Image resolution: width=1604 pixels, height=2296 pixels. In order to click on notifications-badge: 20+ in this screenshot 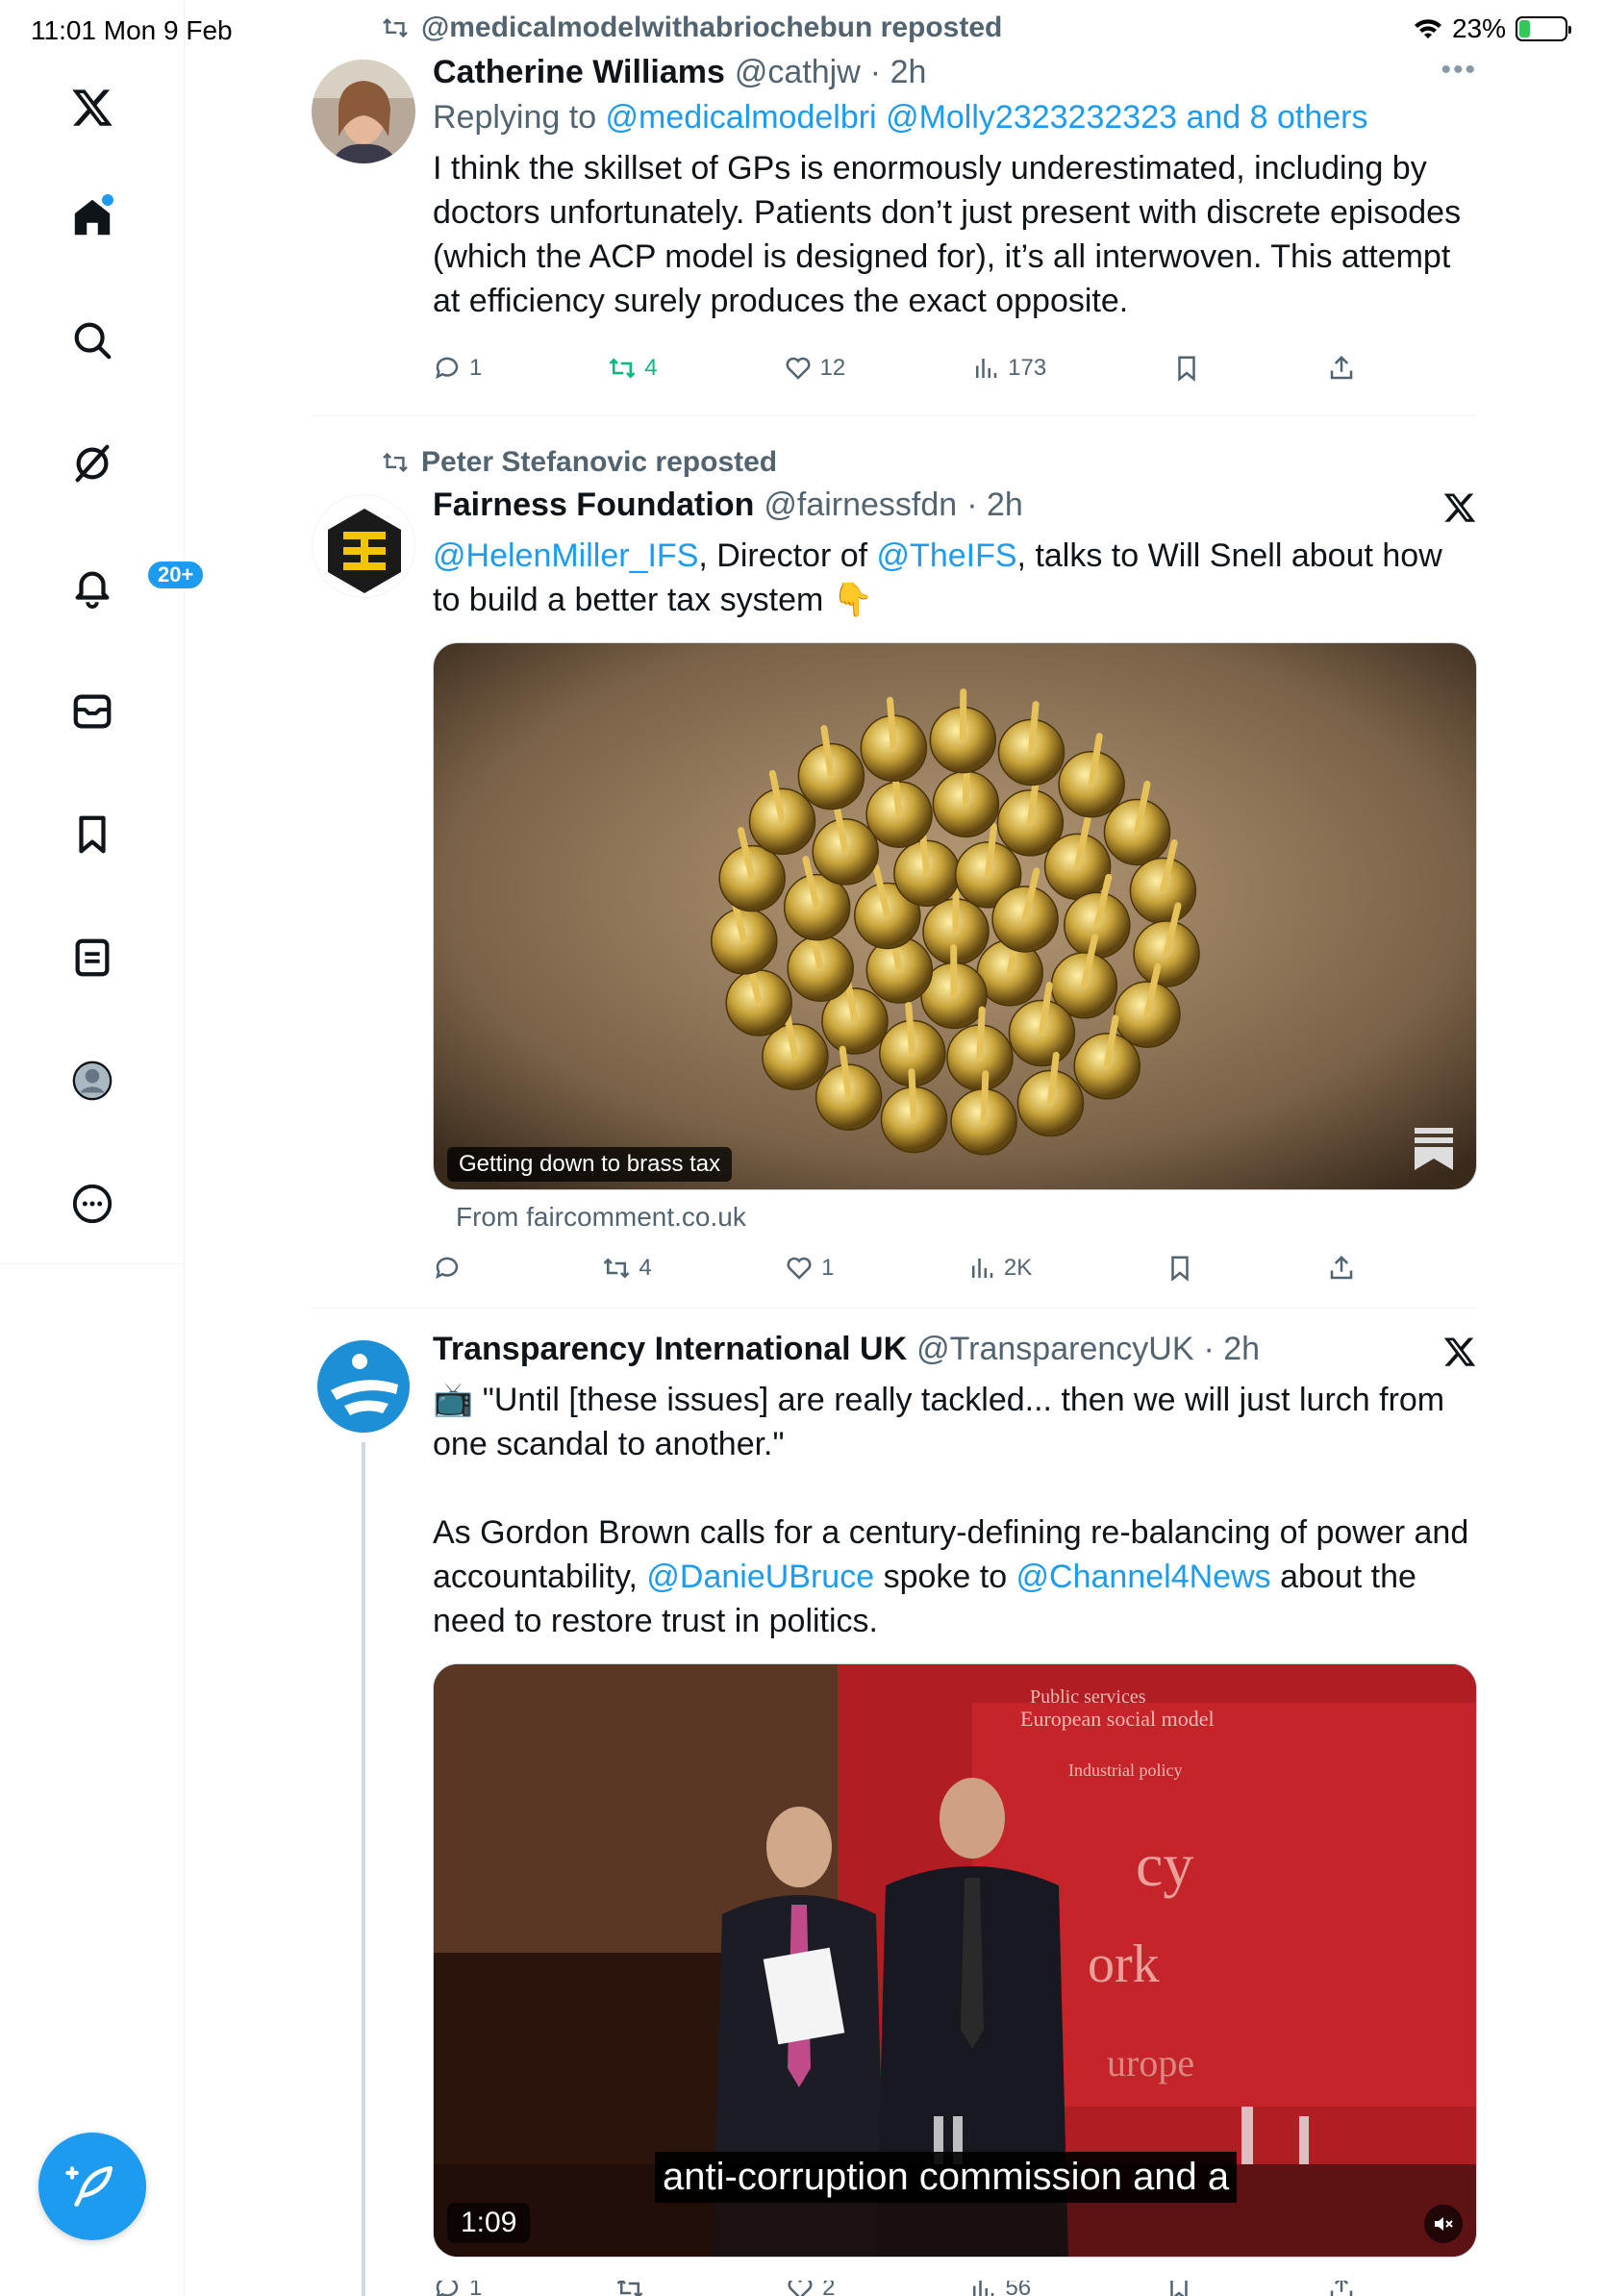, I will do `click(176, 575)`.